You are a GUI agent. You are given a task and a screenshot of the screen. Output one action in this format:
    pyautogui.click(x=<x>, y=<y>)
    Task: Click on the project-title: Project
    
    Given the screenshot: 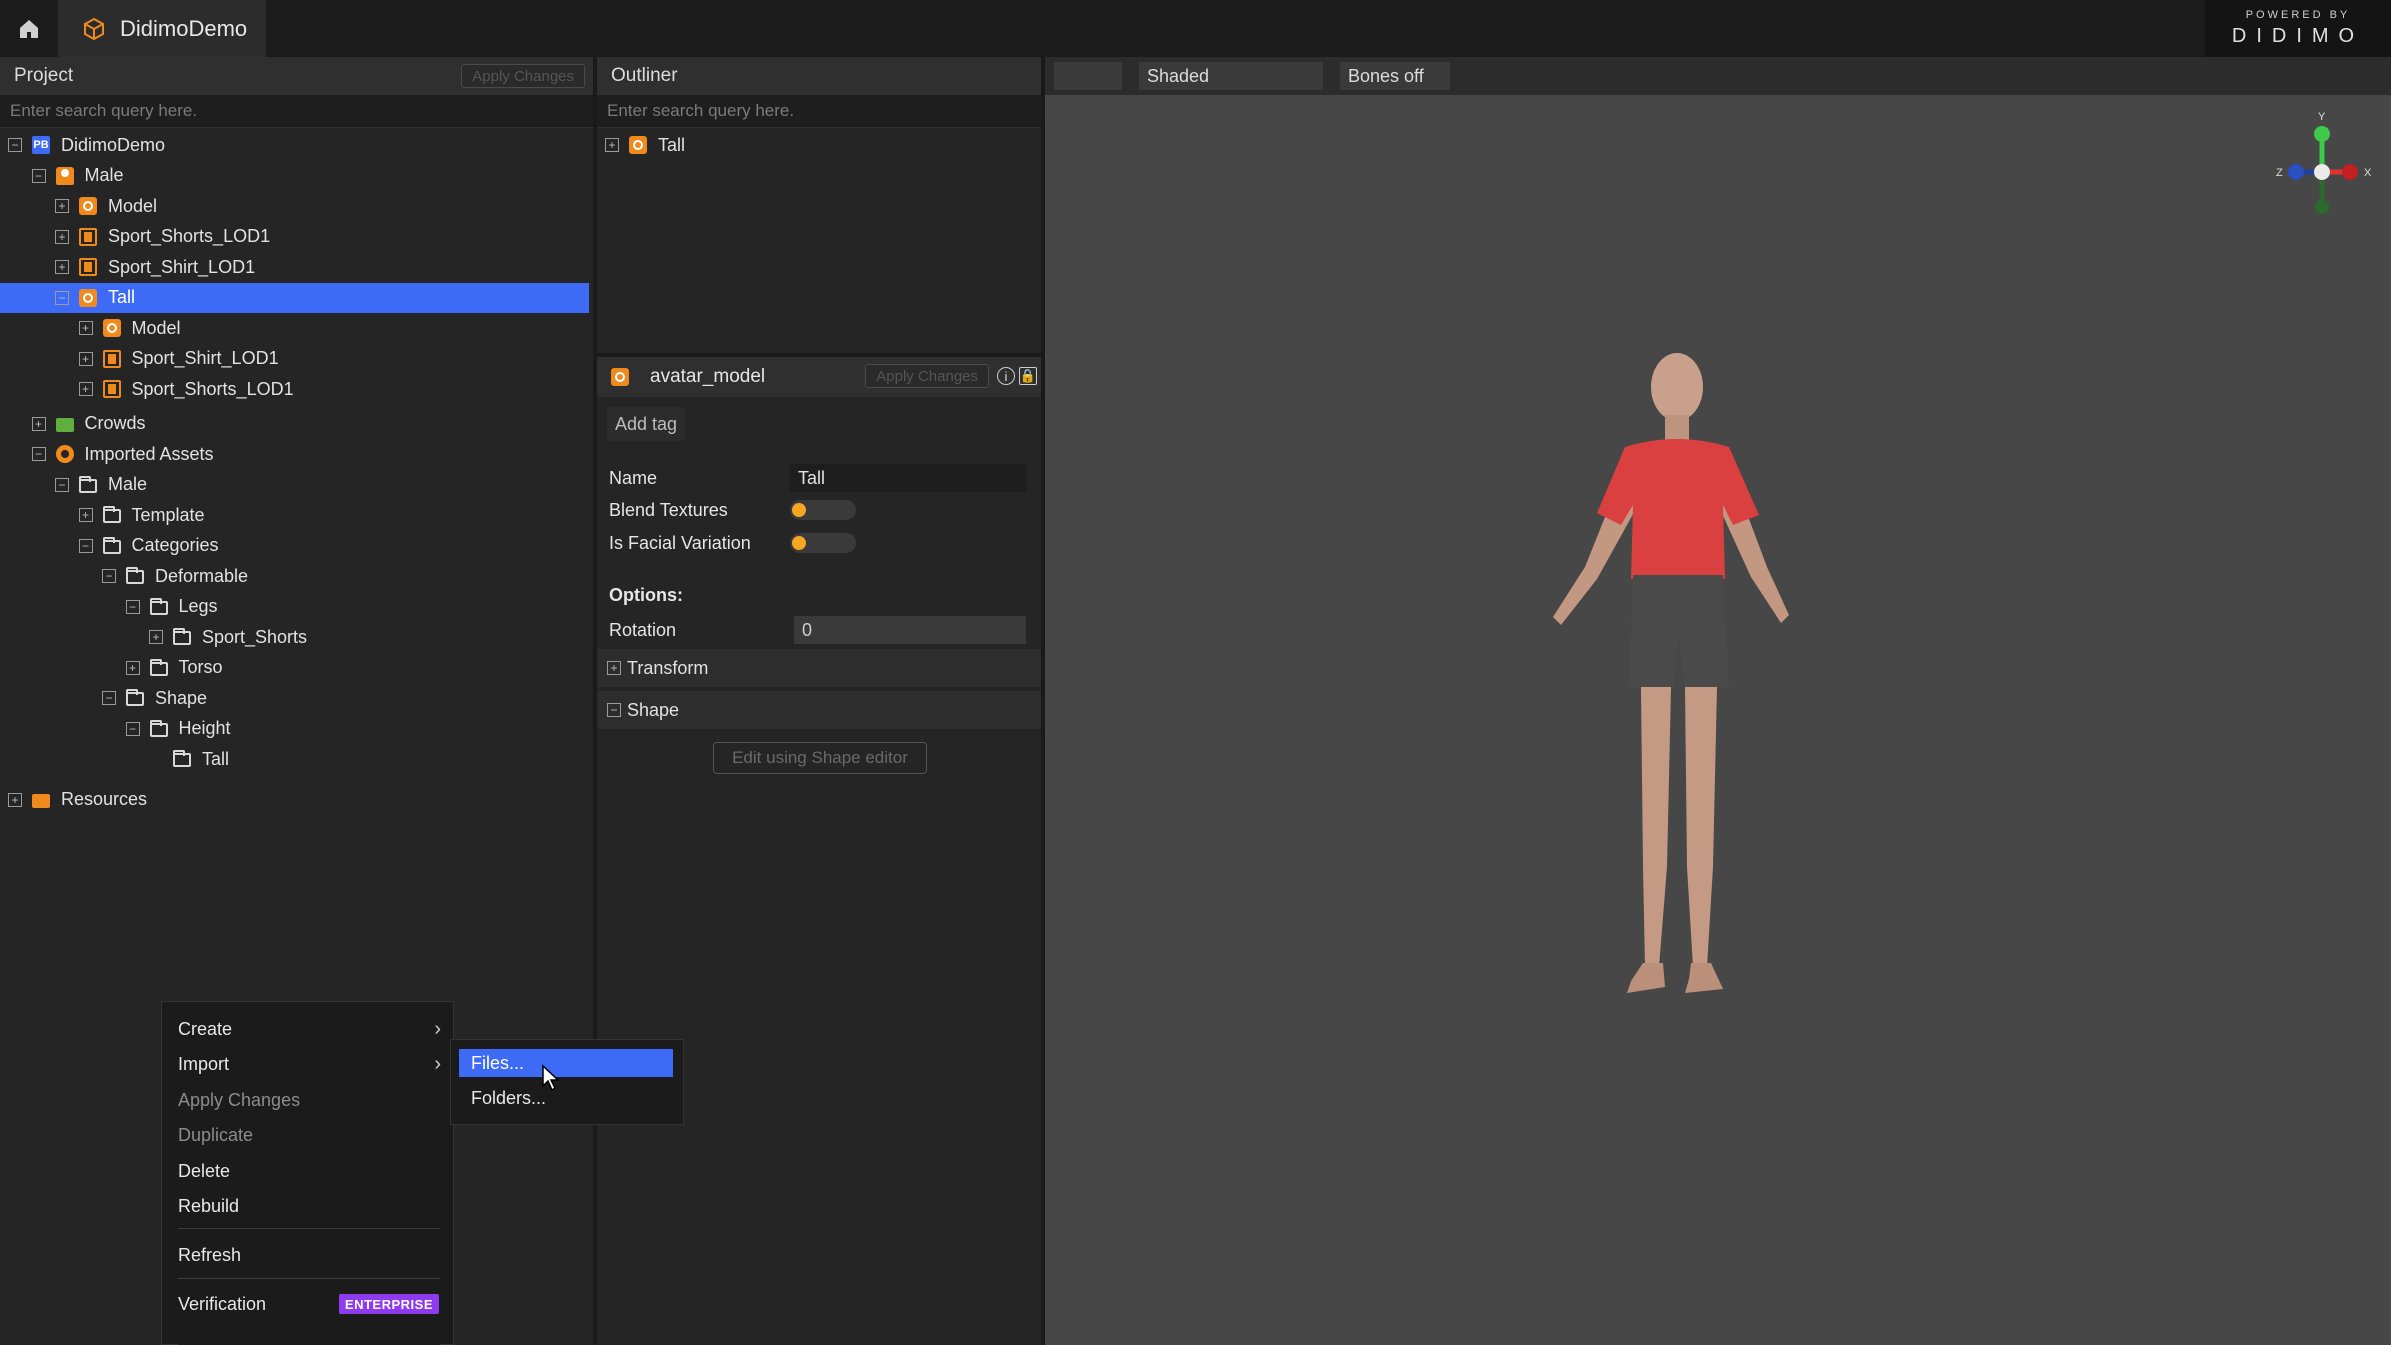 What is the action you would take?
    pyautogui.click(x=44, y=75)
    